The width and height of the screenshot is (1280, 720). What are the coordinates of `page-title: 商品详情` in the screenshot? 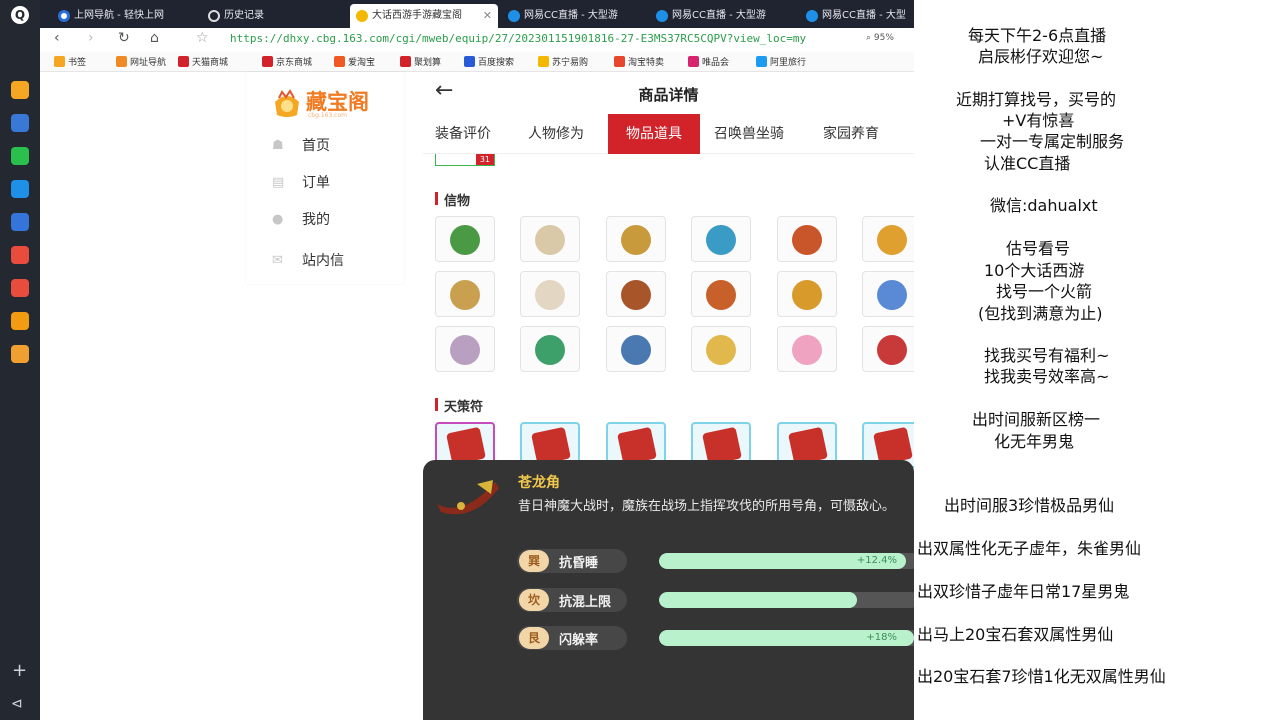 It's located at (668, 95).